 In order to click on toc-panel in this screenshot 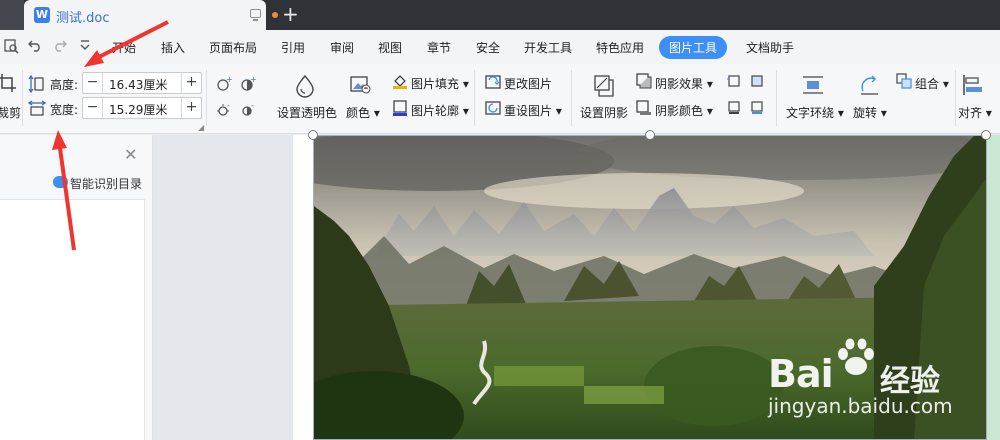, I will do `click(72, 319)`.